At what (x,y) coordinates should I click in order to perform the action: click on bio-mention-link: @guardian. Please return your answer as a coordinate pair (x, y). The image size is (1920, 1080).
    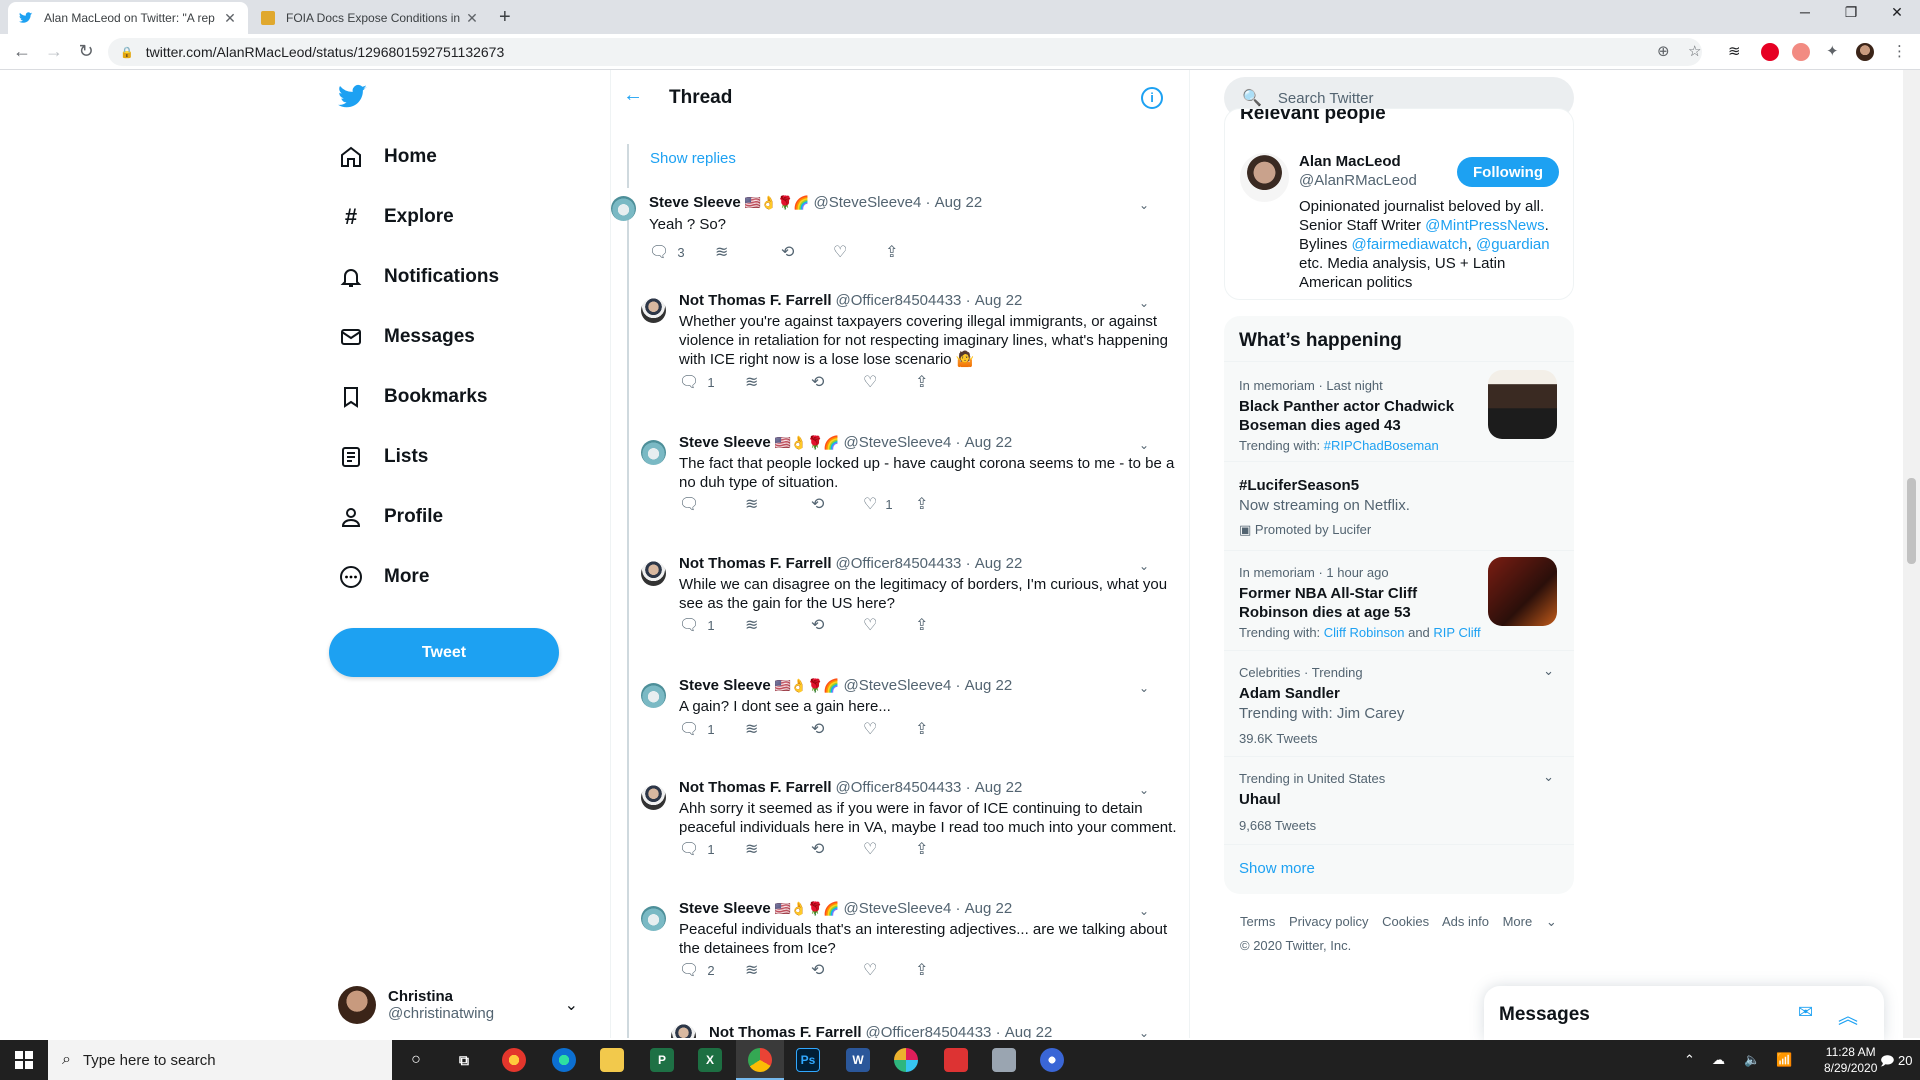
    Looking at the image, I should click on (1513, 244).